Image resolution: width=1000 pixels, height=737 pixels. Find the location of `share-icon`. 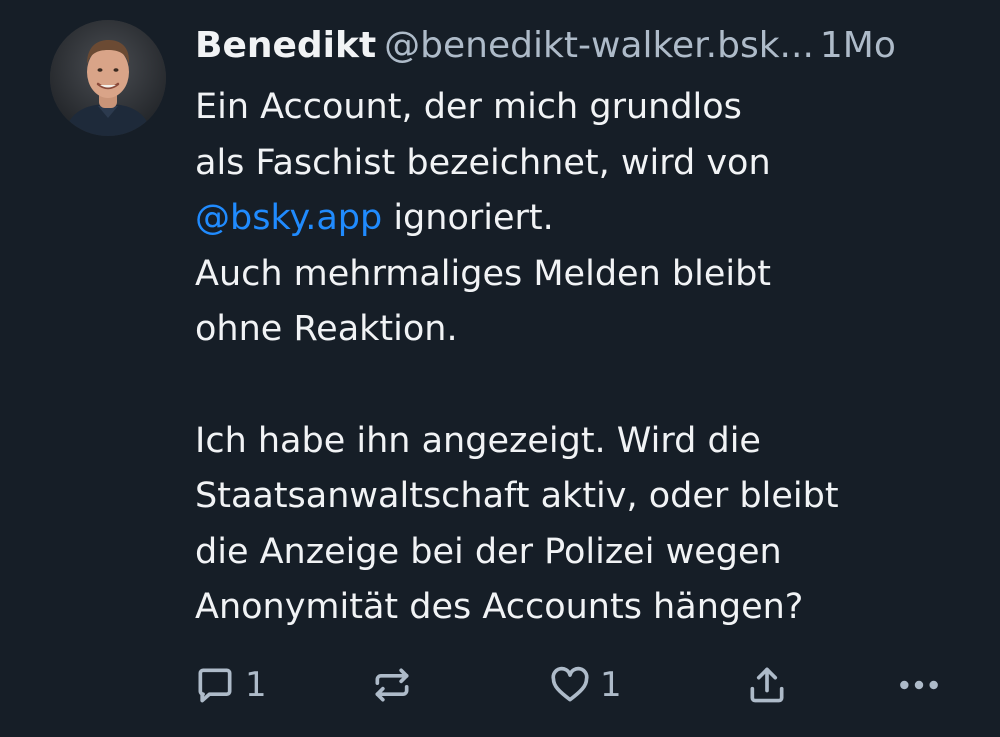

share-icon is located at coordinates (767, 685).